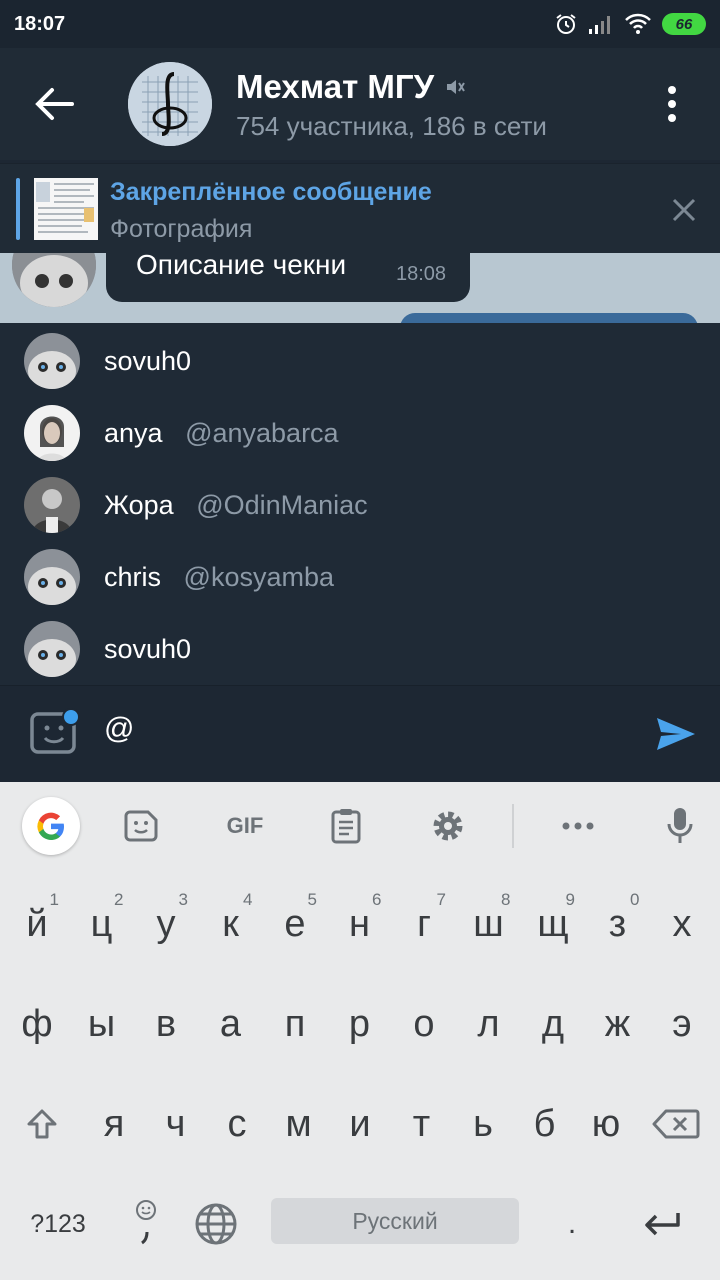 This screenshot has width=720, height=1280. What do you see at coordinates (684, 210) in the screenshot?
I see `close-icon` at bounding box center [684, 210].